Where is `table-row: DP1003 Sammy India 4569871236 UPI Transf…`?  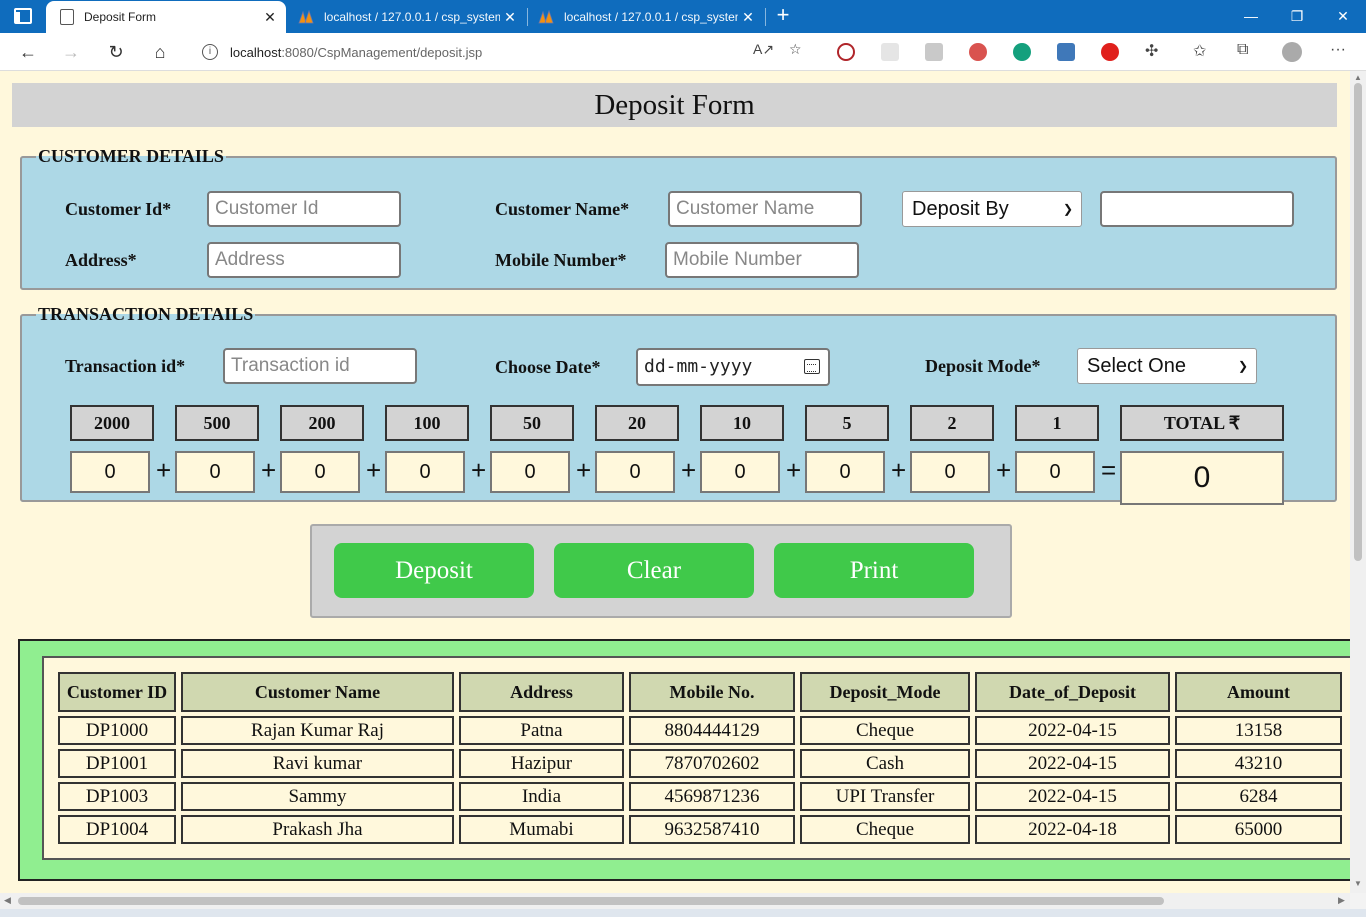
table-row: DP1003 Sammy India 4569871236 UPI Transf… is located at coordinates (700, 796).